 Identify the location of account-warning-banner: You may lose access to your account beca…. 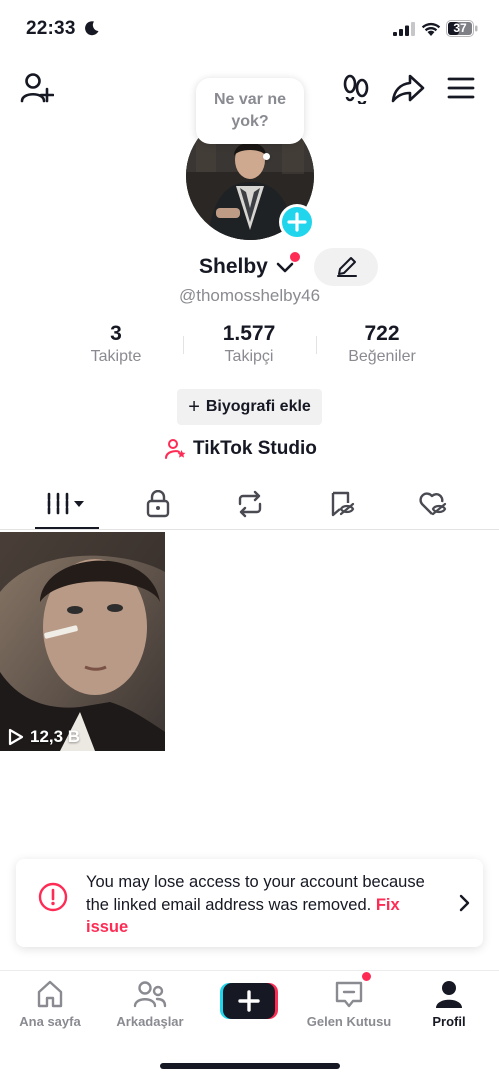
(249, 903).